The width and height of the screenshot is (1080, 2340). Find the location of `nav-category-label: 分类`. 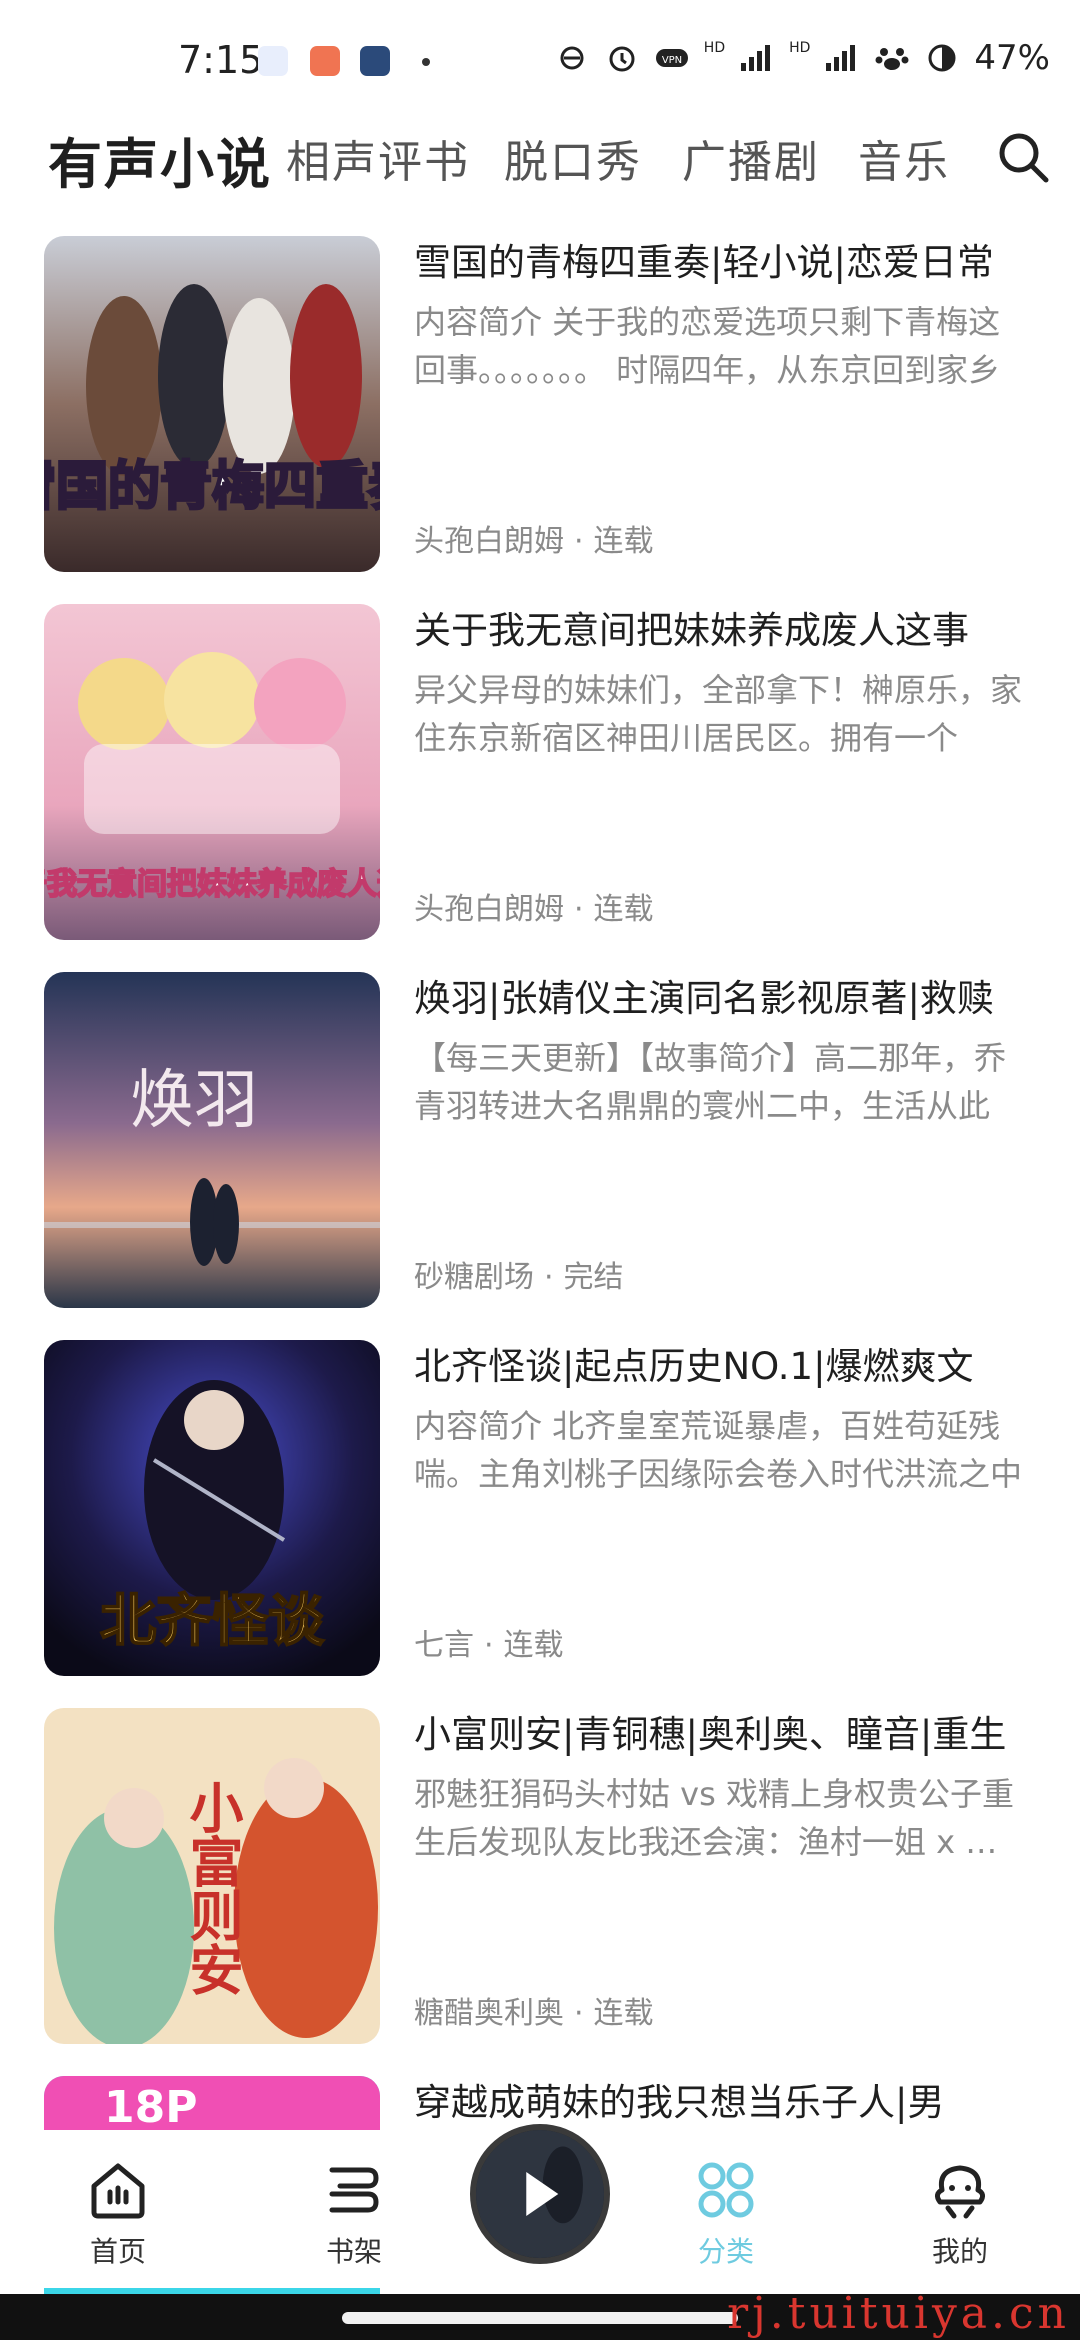

nav-category-label: 分类 is located at coordinates (725, 2251).